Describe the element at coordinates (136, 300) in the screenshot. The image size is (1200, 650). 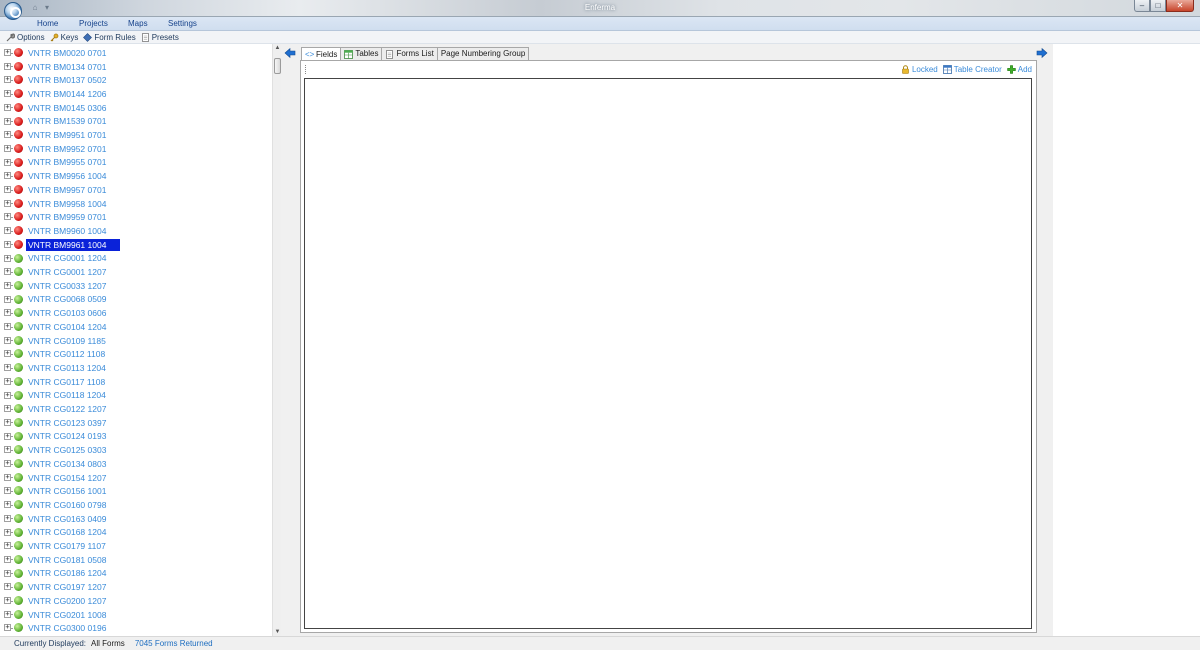
I see `tree-item: + VNTR CG0068 0509` at that location.